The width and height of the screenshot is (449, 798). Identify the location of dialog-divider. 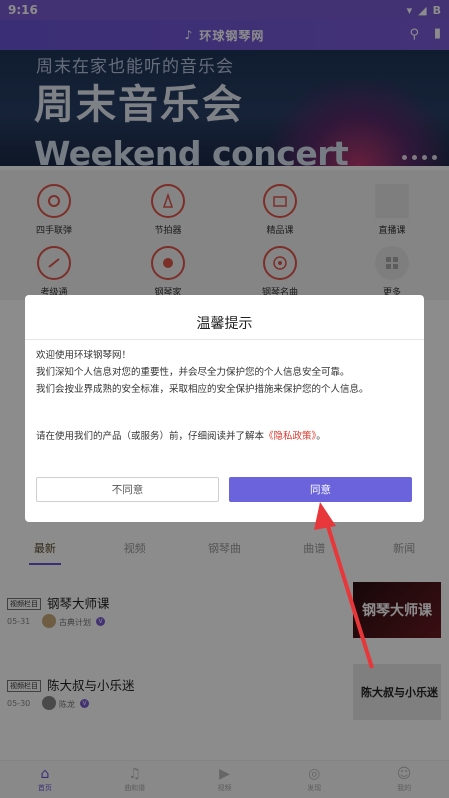
(224, 339).